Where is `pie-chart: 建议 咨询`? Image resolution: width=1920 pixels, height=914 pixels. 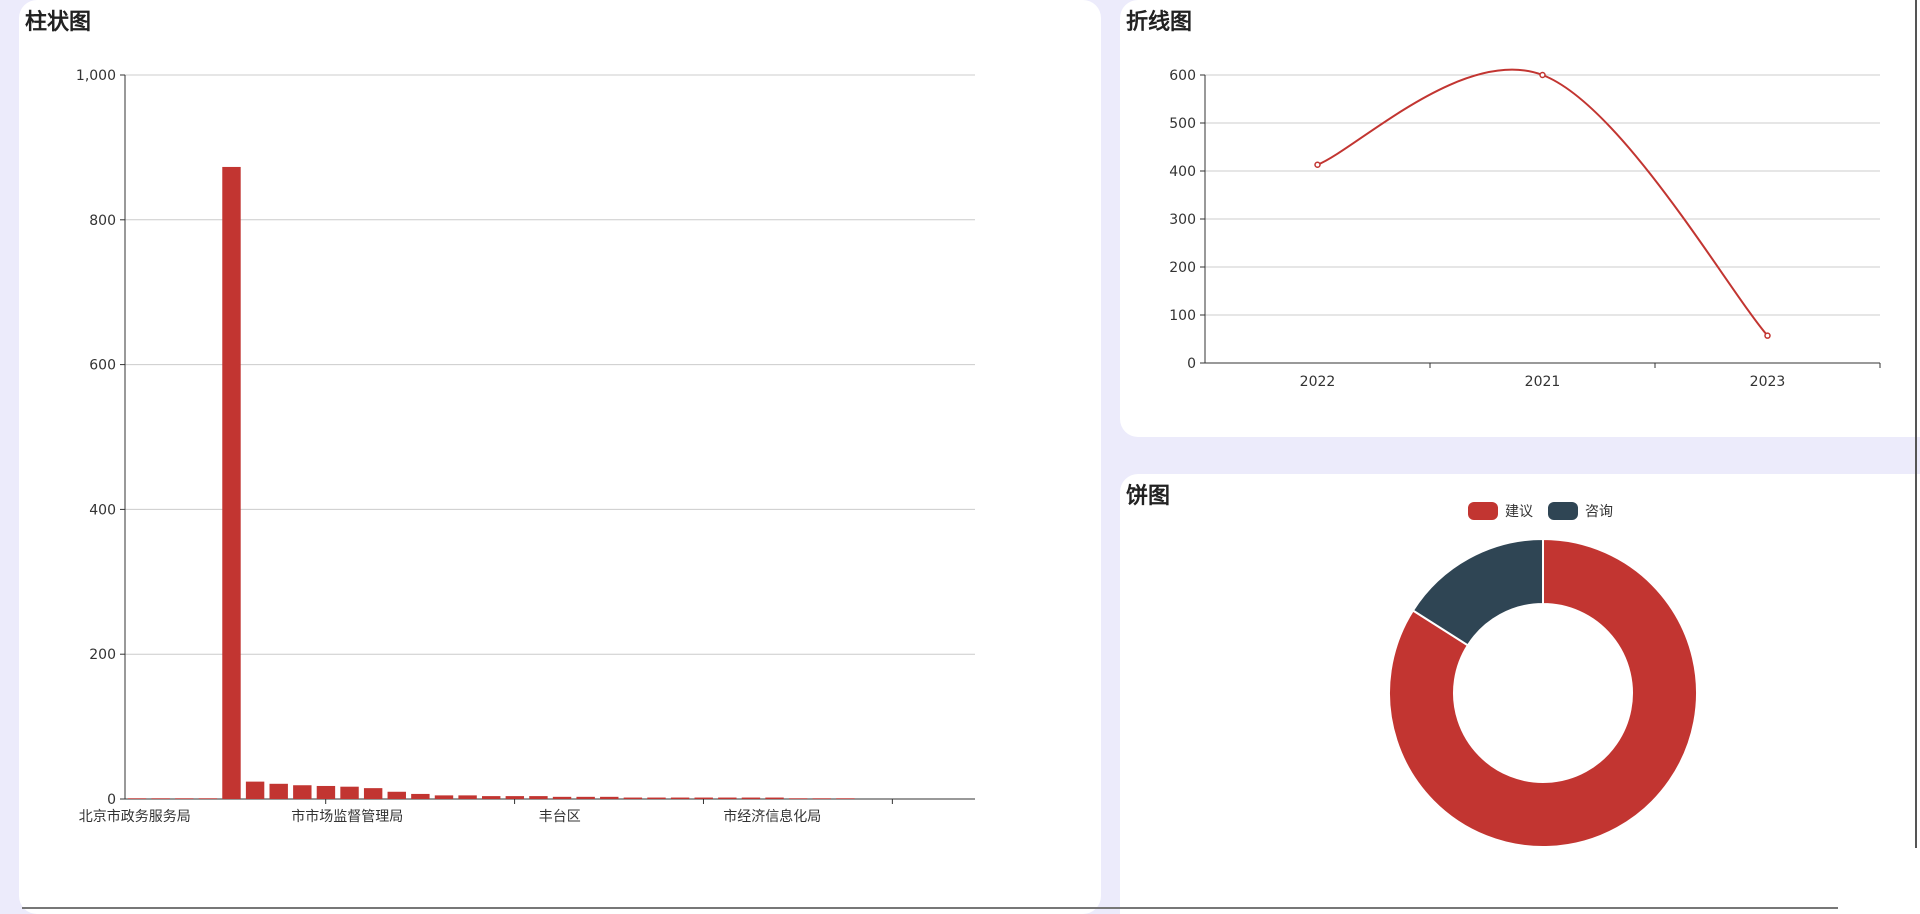 pie-chart: 建议 咨询 is located at coordinates (1543, 675).